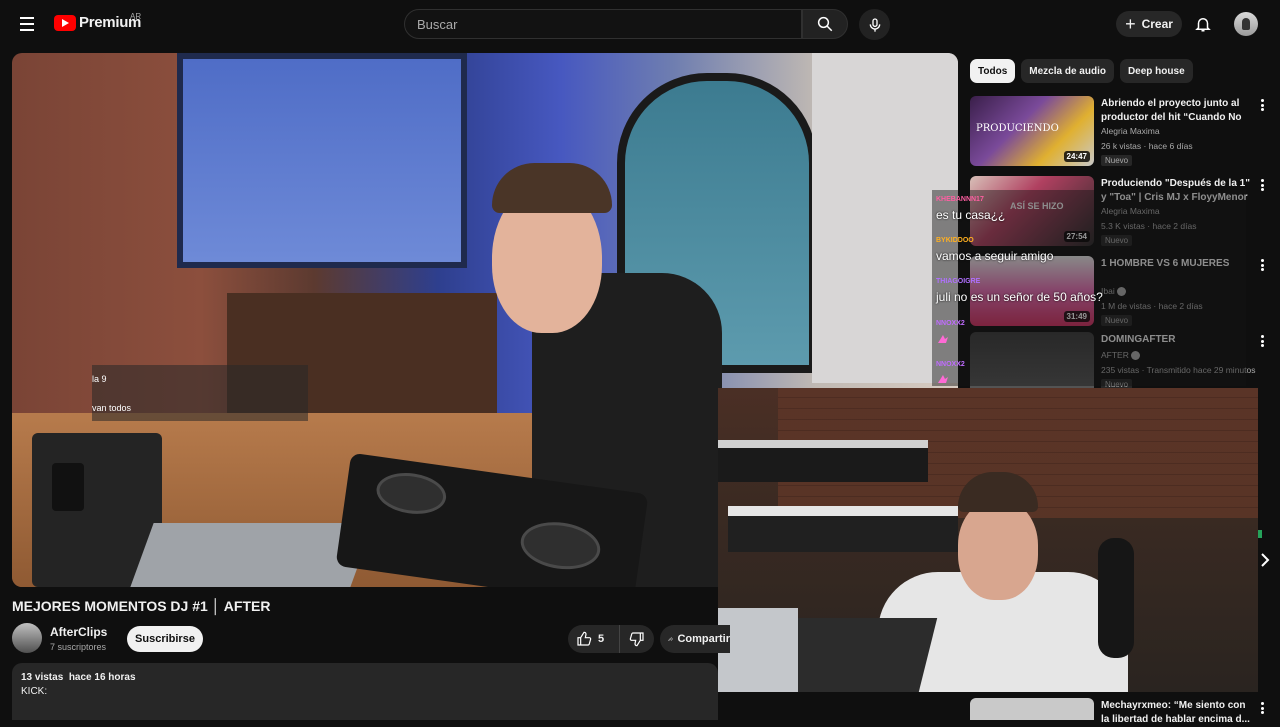 This screenshot has height=727, width=1280. Describe the element at coordinates (322, 160) in the screenshot. I see `video-scene-screen` at that location.